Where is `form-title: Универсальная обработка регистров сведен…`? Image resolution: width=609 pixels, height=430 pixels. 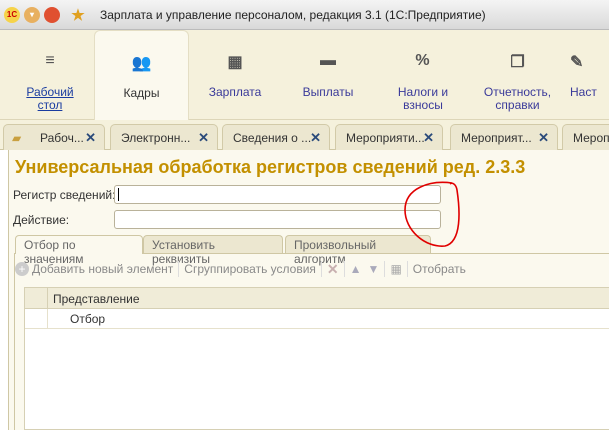
form-title: Универсальная обработка регистров сведен… is located at coordinates (270, 167).